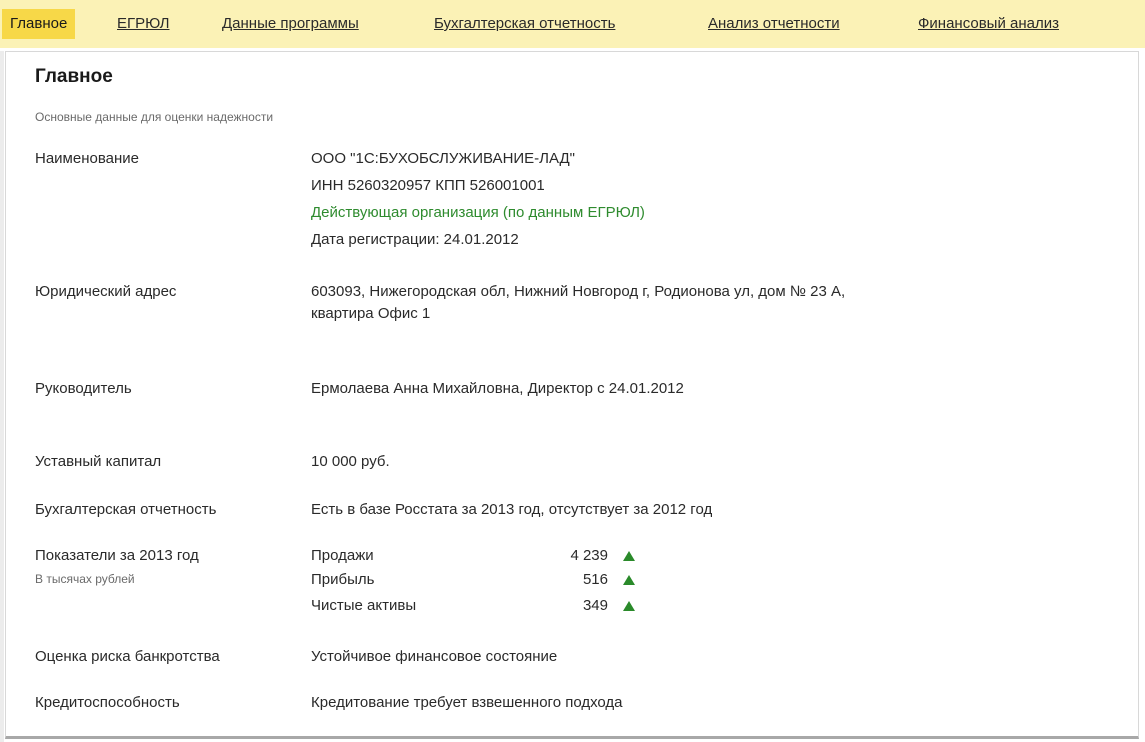 The height and width of the screenshot is (742, 1145). Describe the element at coordinates (371, 313) in the screenshot. I see `address-line2-value: квартира Офис 1` at that location.